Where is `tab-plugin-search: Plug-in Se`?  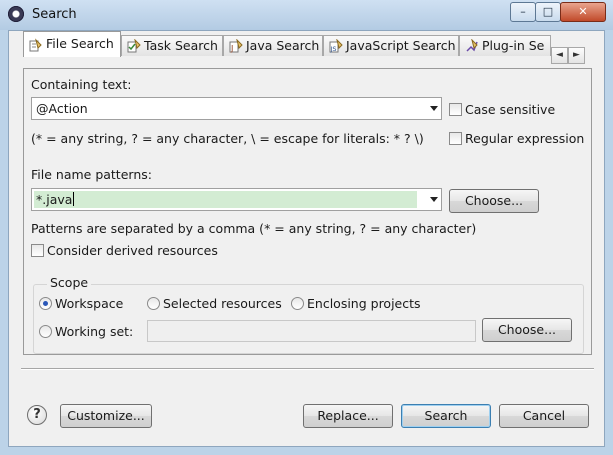
tab-plugin-search: Plug-in Se is located at coordinates (505, 45).